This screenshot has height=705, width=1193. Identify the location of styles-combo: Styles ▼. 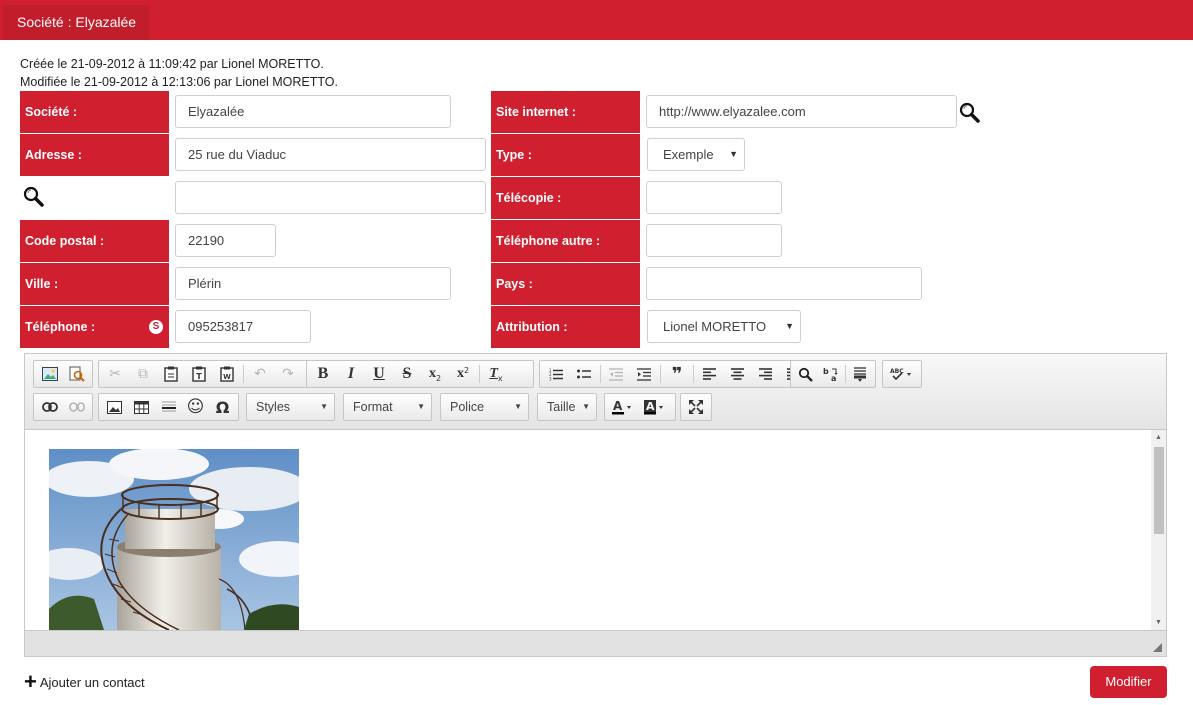
(290, 407).